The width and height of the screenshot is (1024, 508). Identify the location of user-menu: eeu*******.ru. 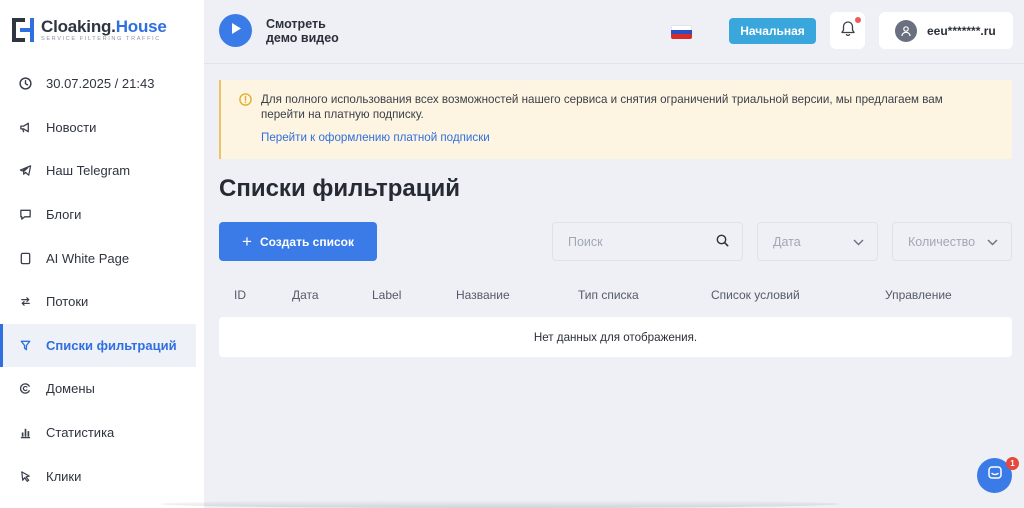
(946, 30).